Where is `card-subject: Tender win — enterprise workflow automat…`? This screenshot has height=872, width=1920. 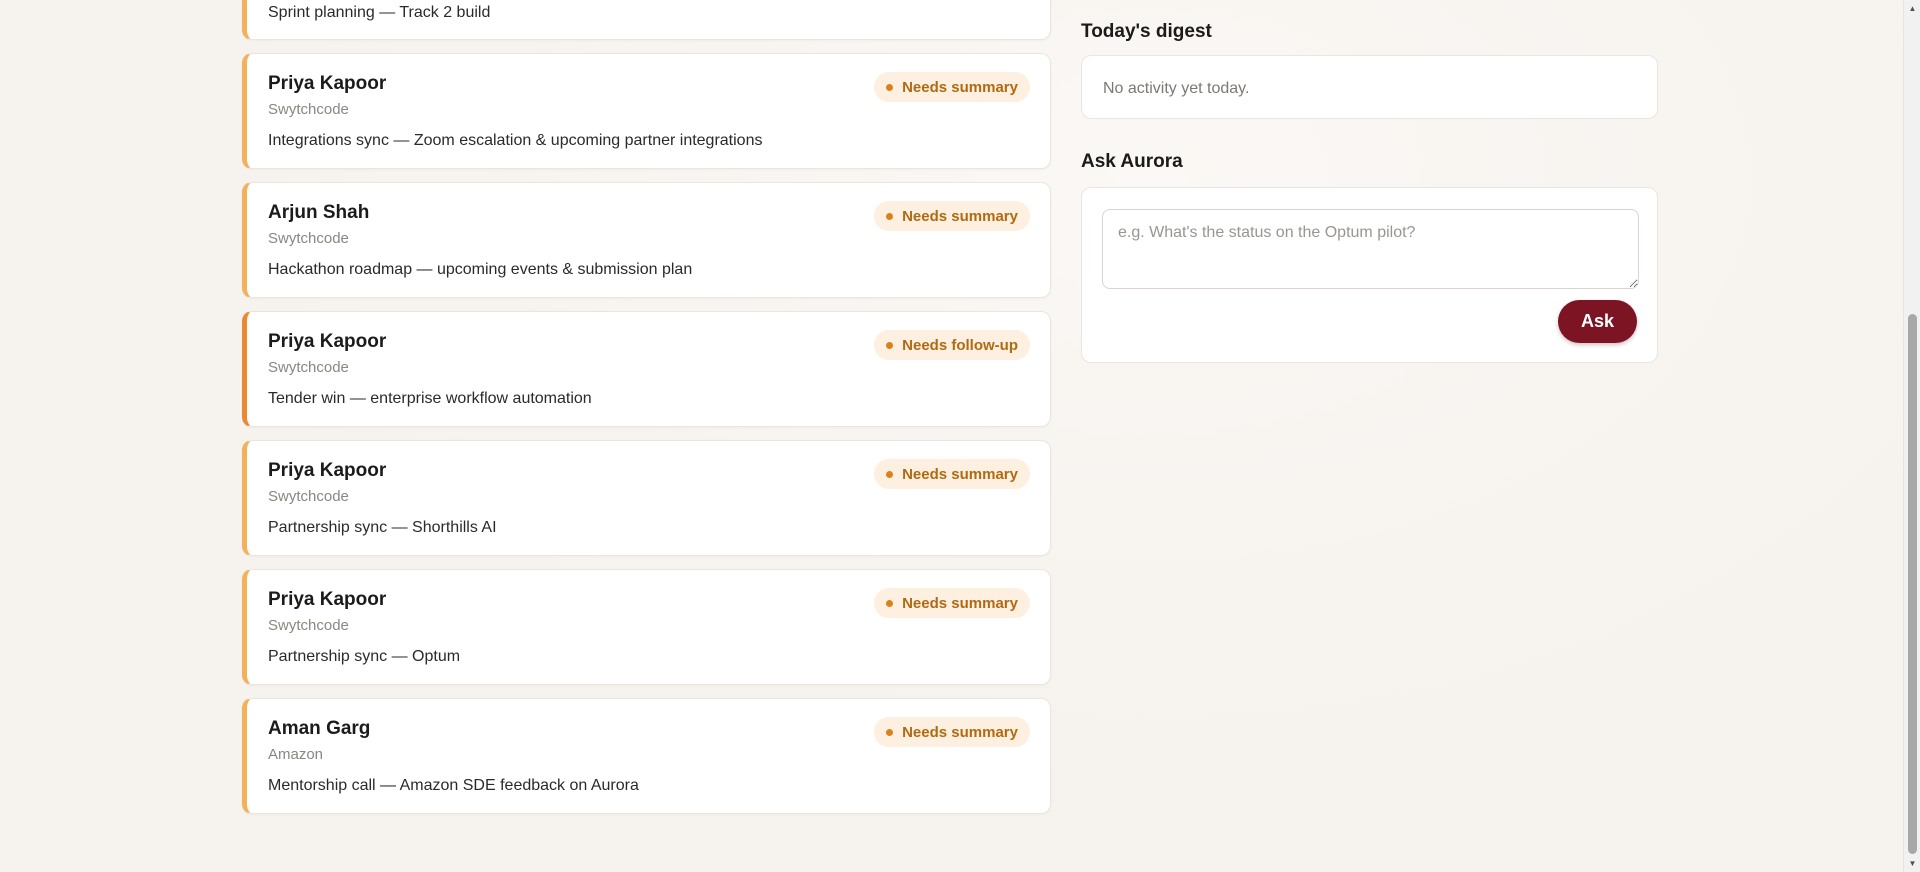 card-subject: Tender win — enterprise workflow automat… is located at coordinates (430, 398).